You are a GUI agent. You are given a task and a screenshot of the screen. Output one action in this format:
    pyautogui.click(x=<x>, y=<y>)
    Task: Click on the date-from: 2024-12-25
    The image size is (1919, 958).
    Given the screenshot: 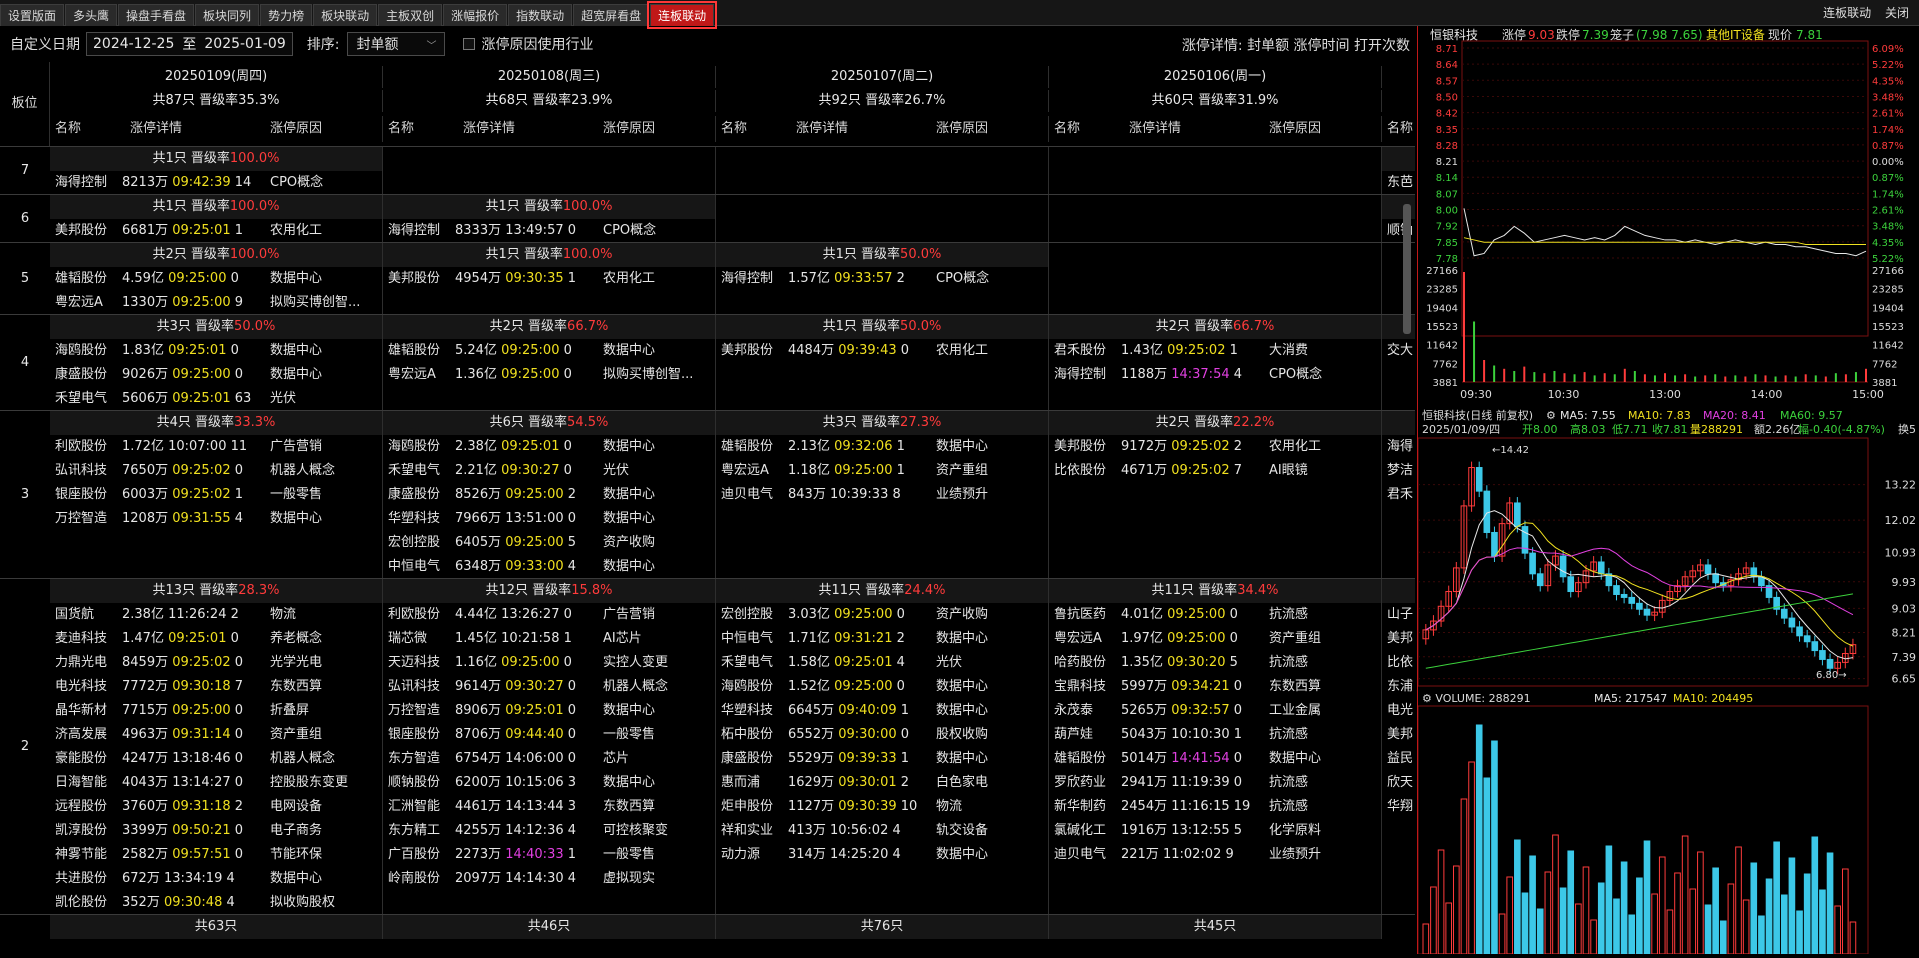 What is the action you would take?
    pyautogui.click(x=133, y=44)
    